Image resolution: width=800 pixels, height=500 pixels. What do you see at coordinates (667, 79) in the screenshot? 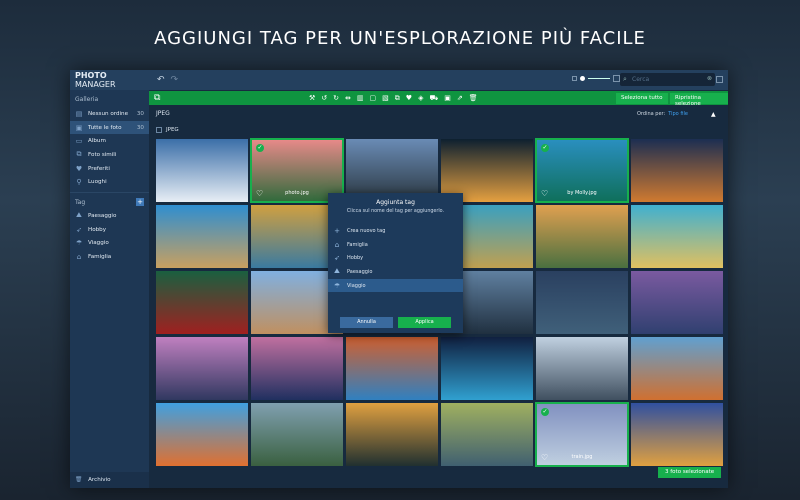
I see `search-input: ⌕ Cerca ⊗` at bounding box center [667, 79].